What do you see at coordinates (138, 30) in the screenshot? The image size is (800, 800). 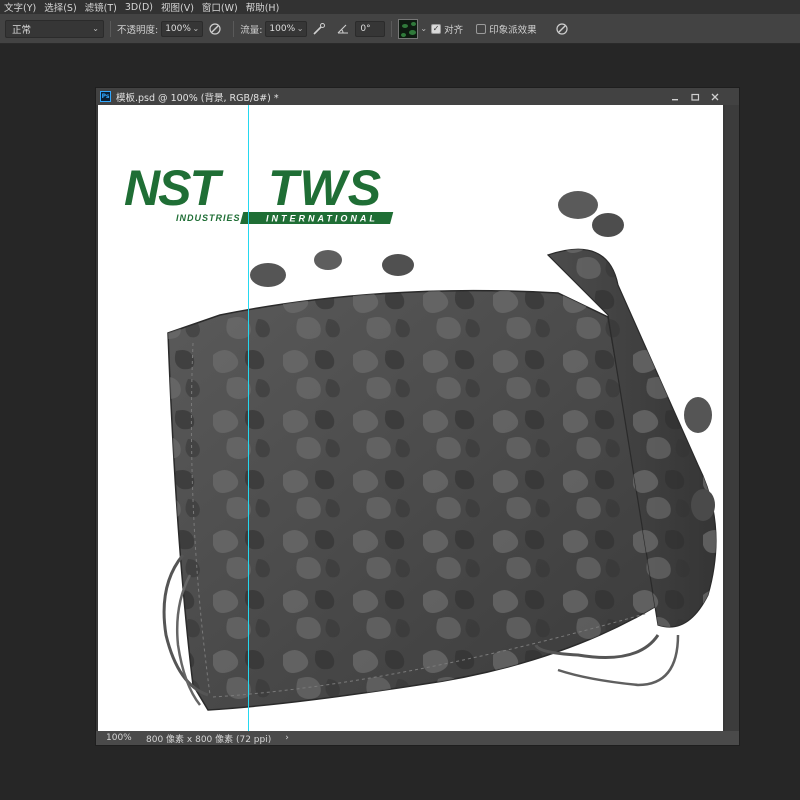 I see `opacity-label: 不透明度:` at bounding box center [138, 30].